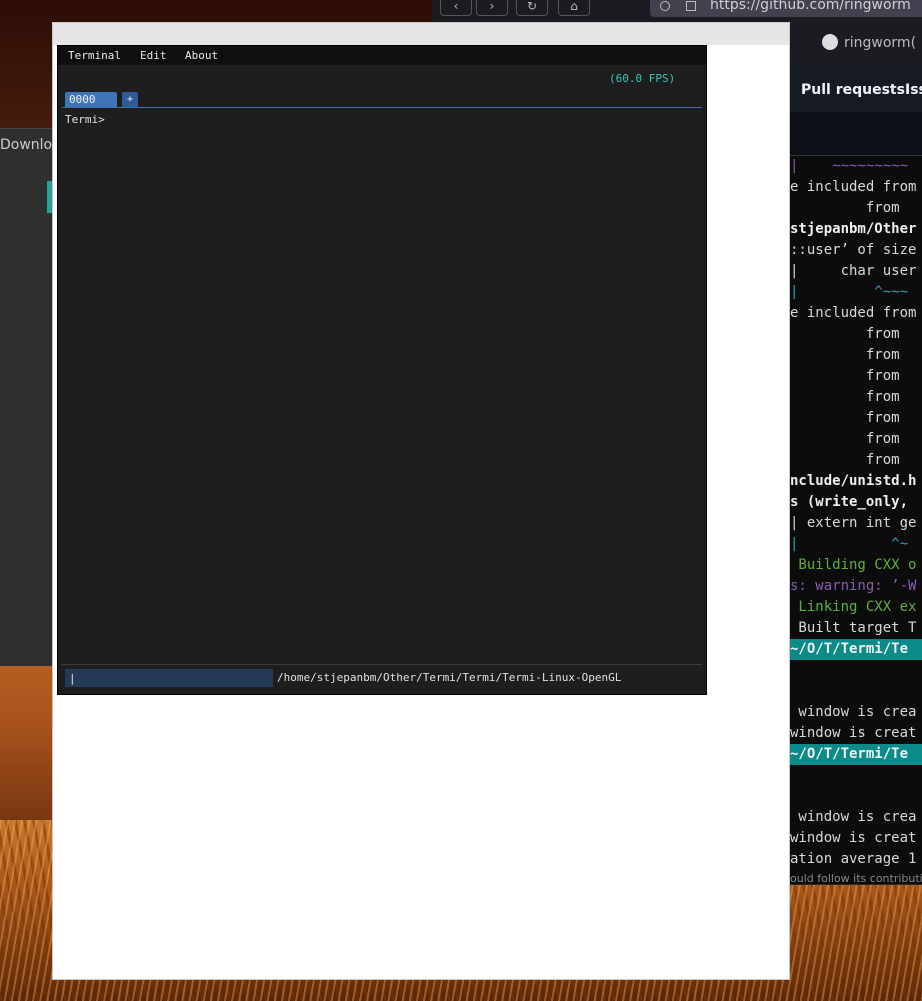 Image resolution: width=922 pixels, height=1001 pixels. I want to click on browser-toolbar: ‹ › ↻ ⌂ https://github.com/ringworm, so click(677, 10).